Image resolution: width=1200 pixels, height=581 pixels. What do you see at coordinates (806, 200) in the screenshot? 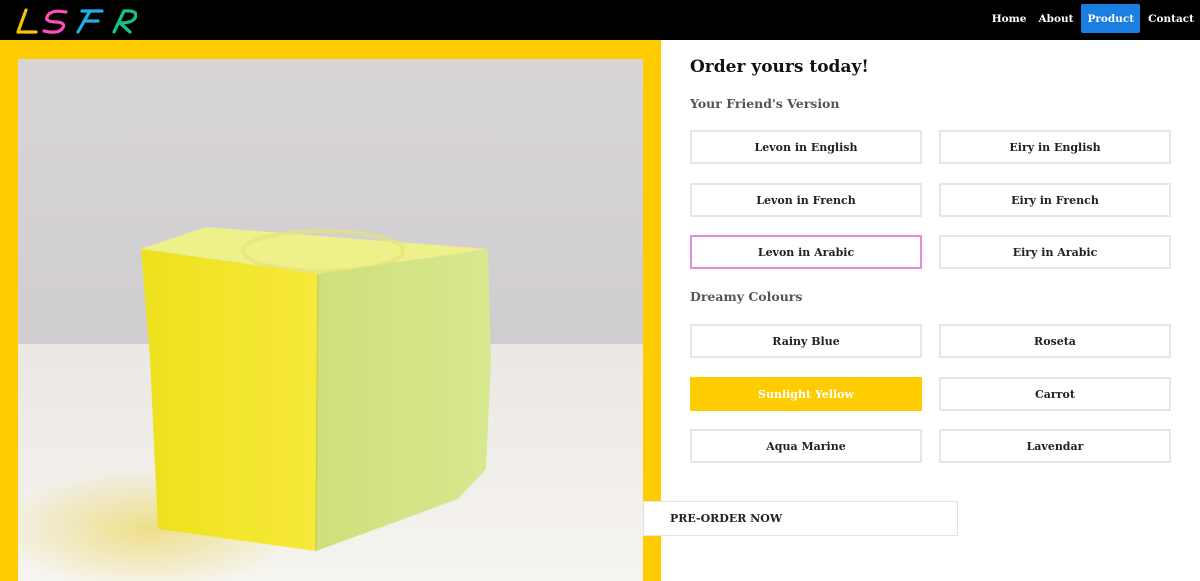
I see `version-option-levon-french: Levon in French` at bounding box center [806, 200].